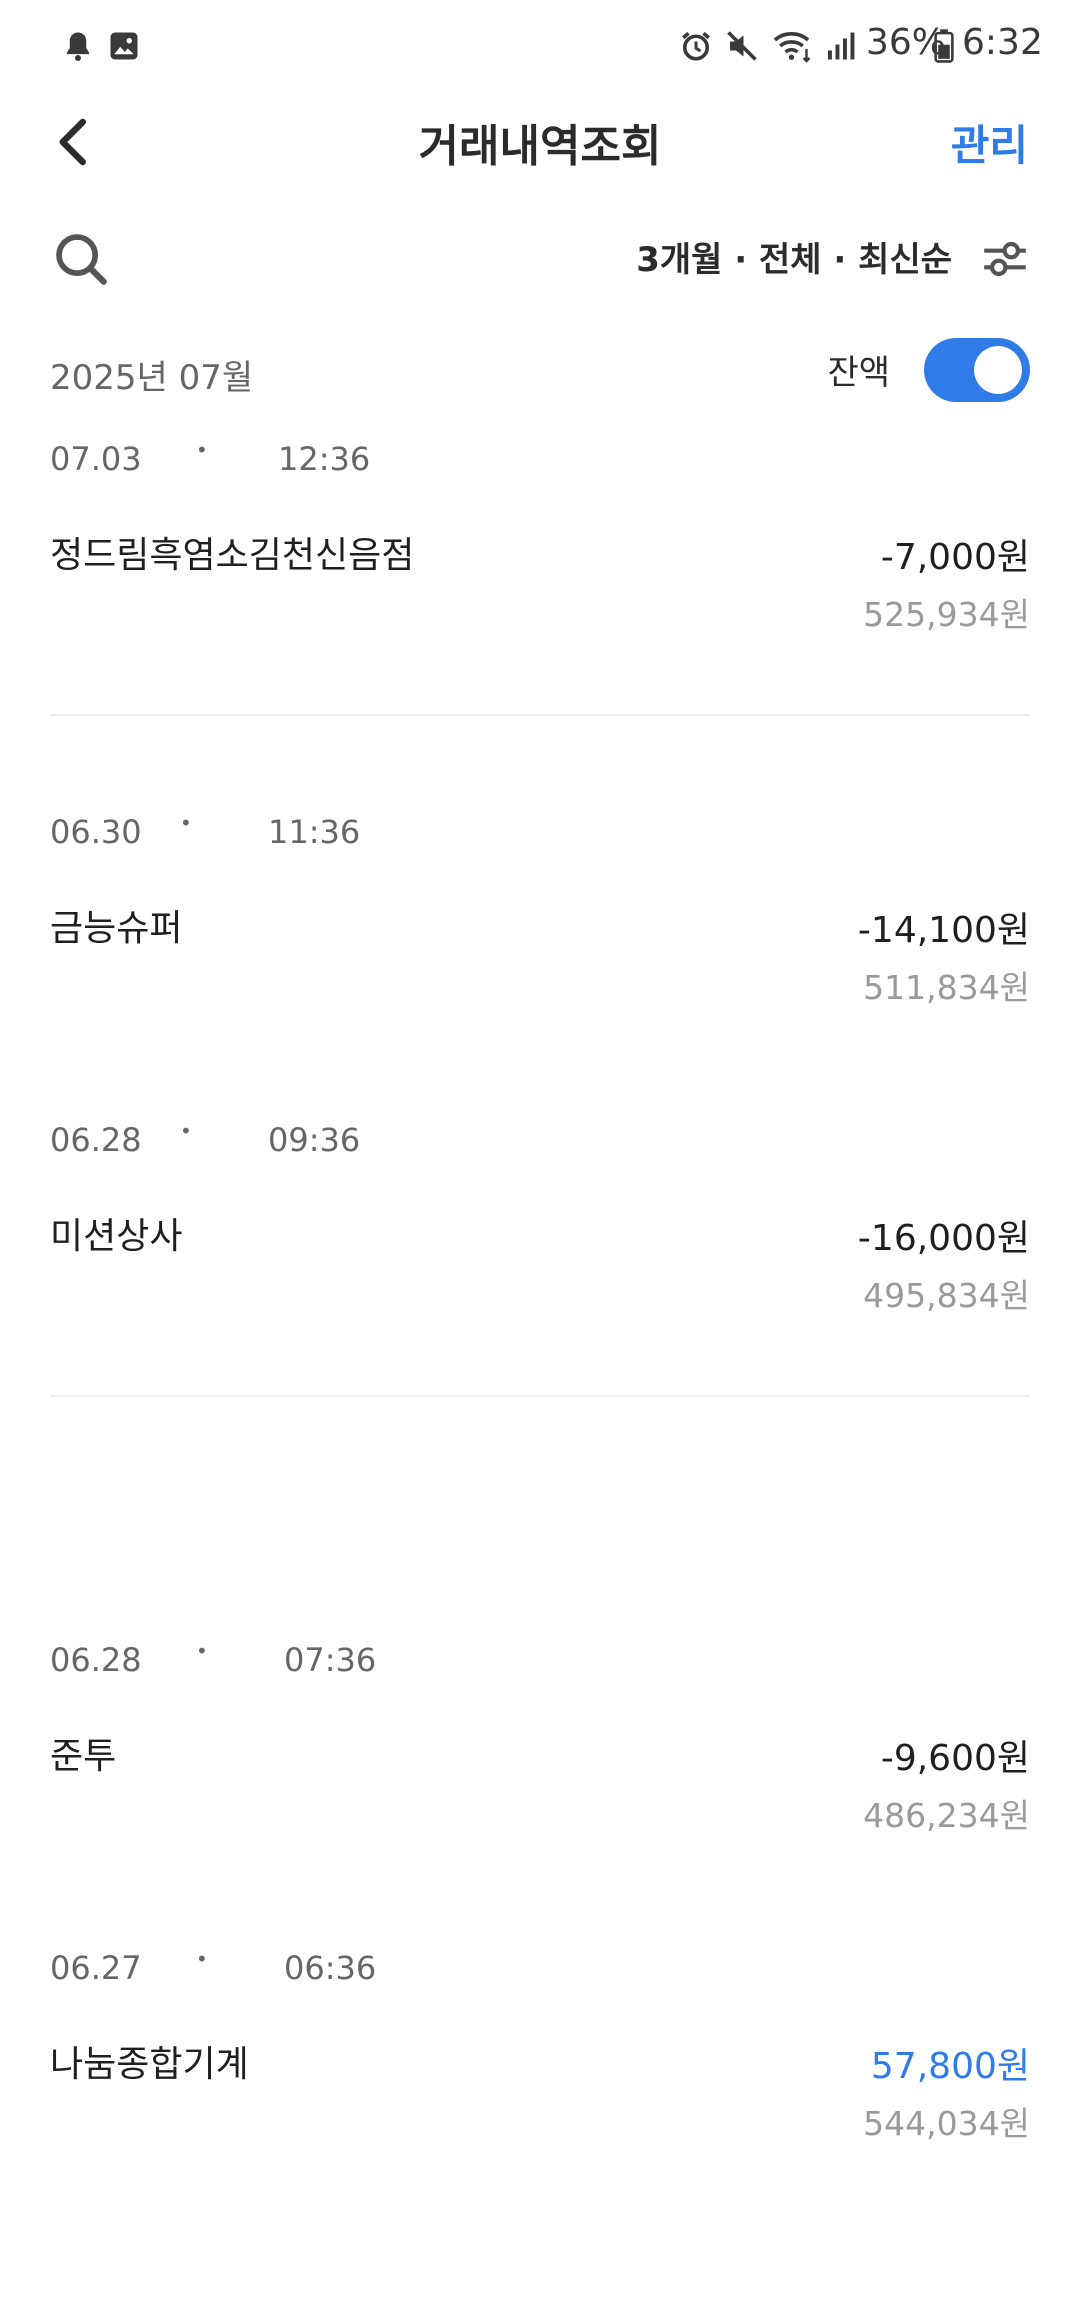 The image size is (1080, 2316). I want to click on balance-toggle-label: 잔액, so click(858, 373).